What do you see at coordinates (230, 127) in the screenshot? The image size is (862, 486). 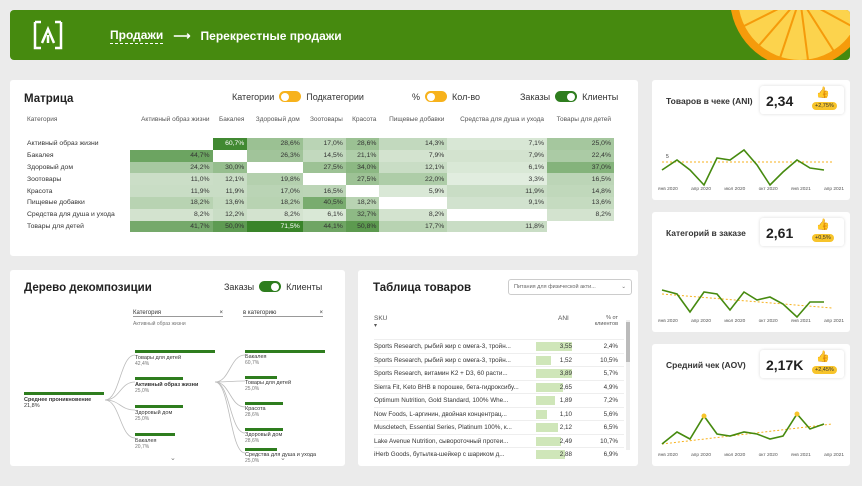 I see `matrix-column-header: Бакалея` at bounding box center [230, 127].